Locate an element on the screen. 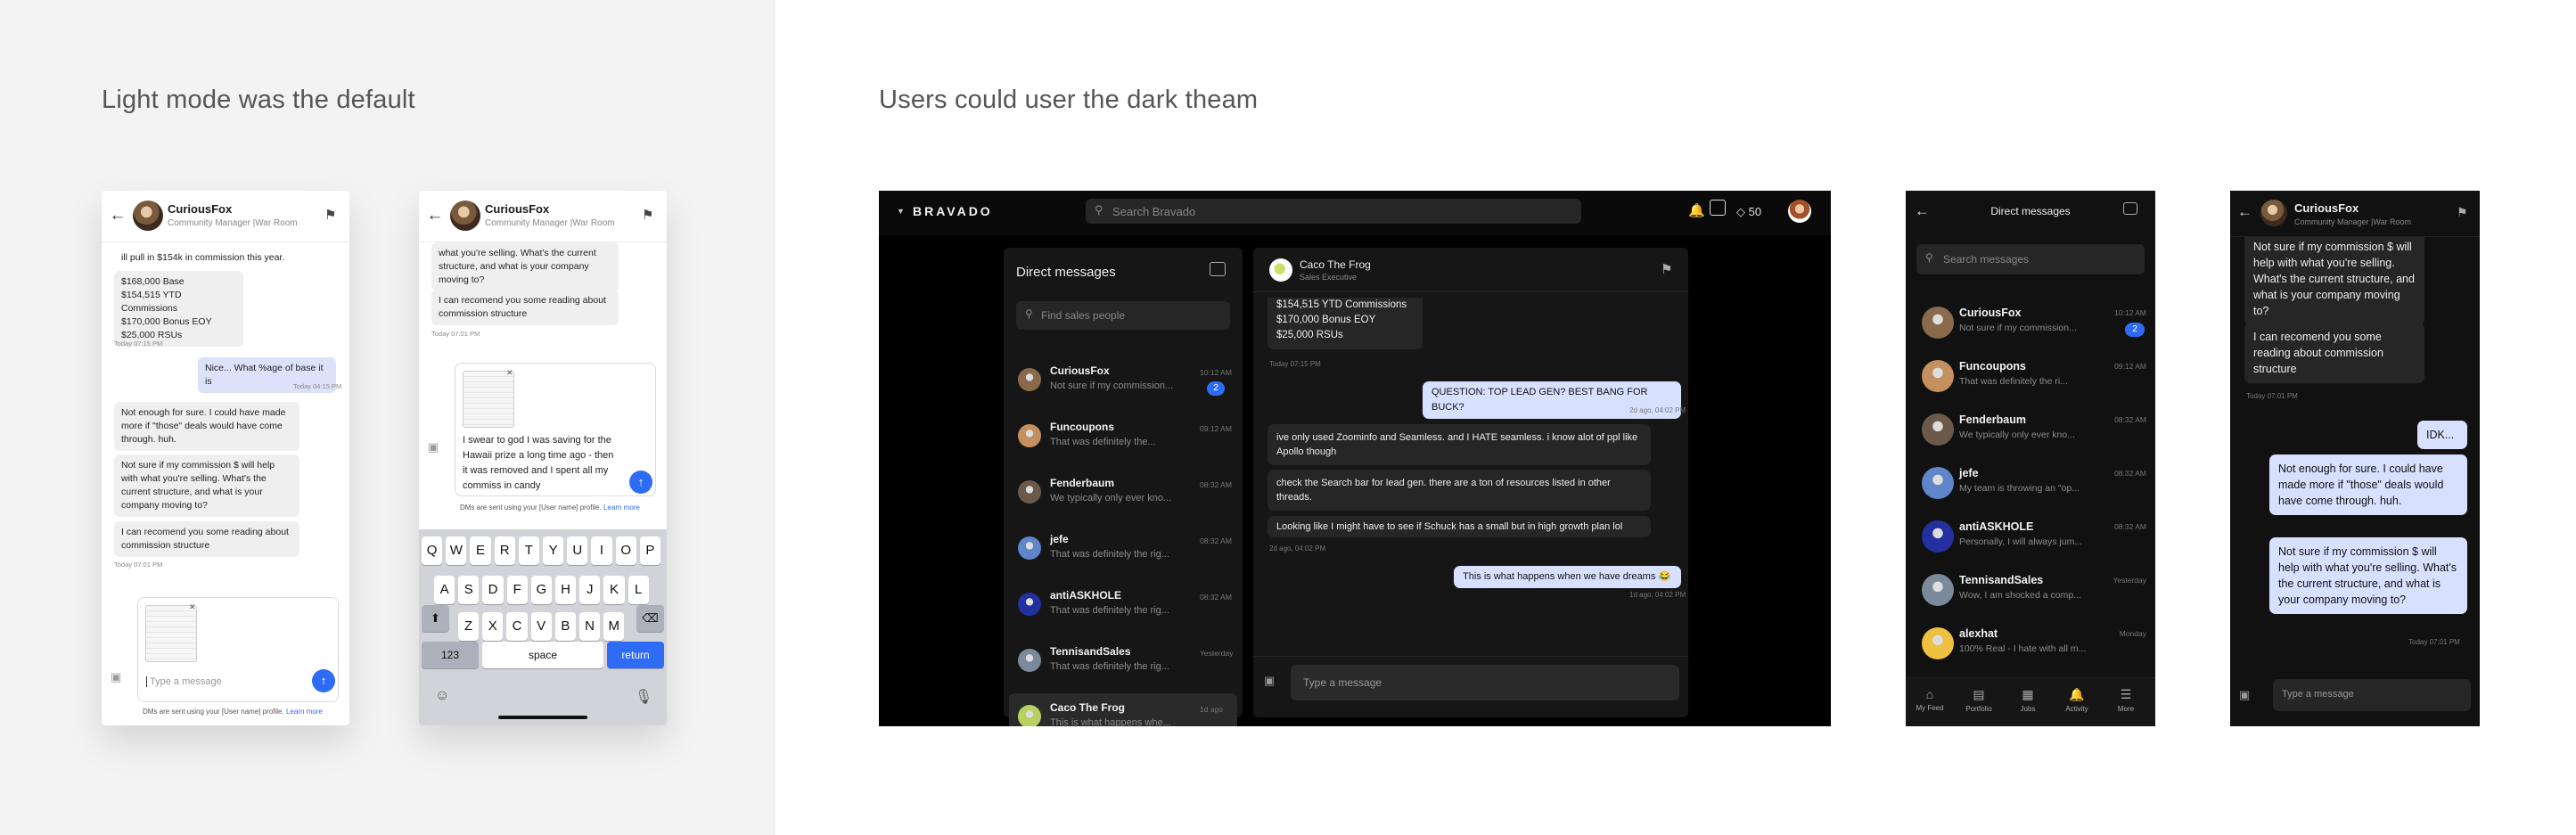 This screenshot has height=835, width=2576. user-avatar is located at coordinates (1799, 211).